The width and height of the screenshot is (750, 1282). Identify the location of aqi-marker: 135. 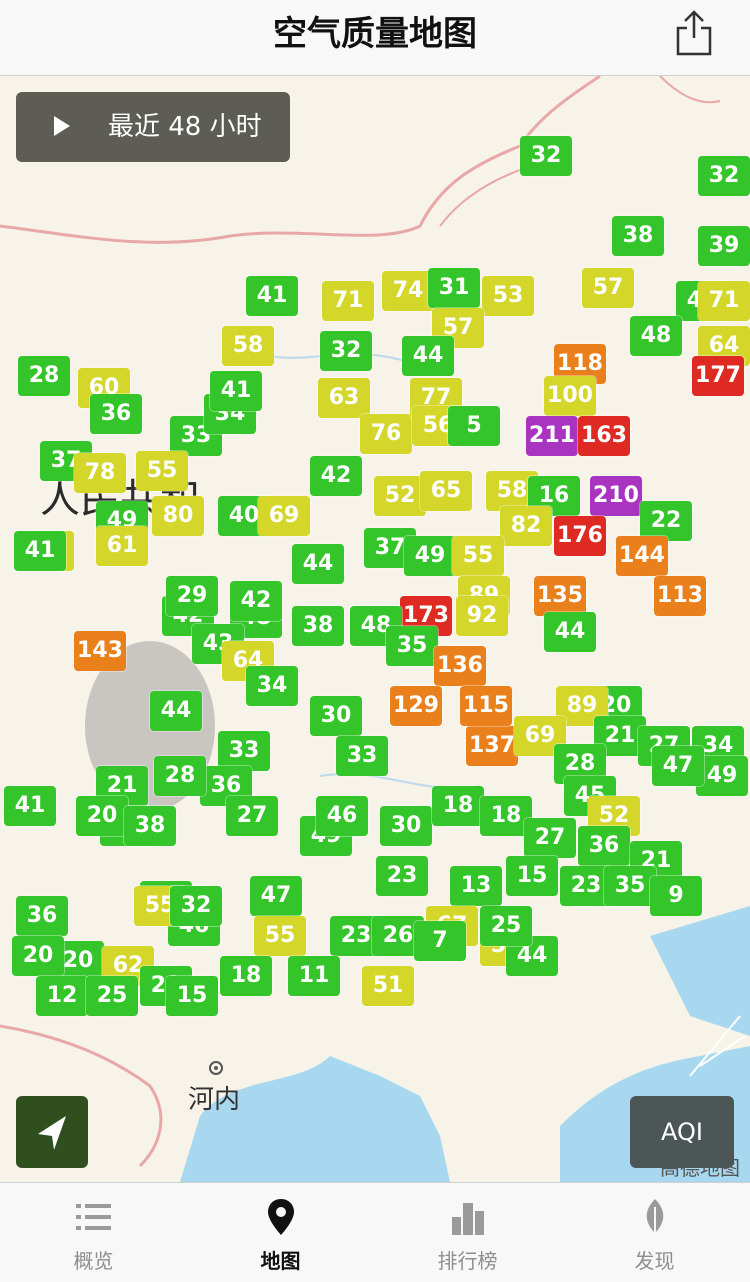
(560, 596).